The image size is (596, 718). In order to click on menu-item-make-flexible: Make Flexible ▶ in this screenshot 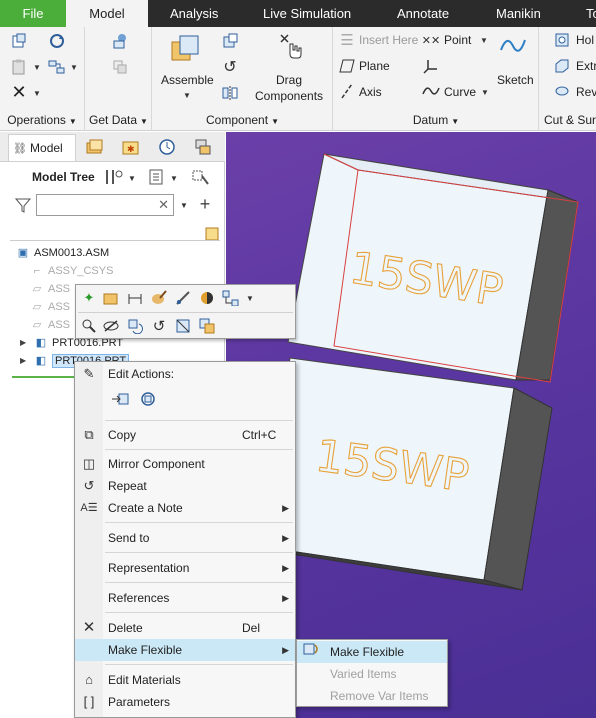, I will do `click(185, 650)`.